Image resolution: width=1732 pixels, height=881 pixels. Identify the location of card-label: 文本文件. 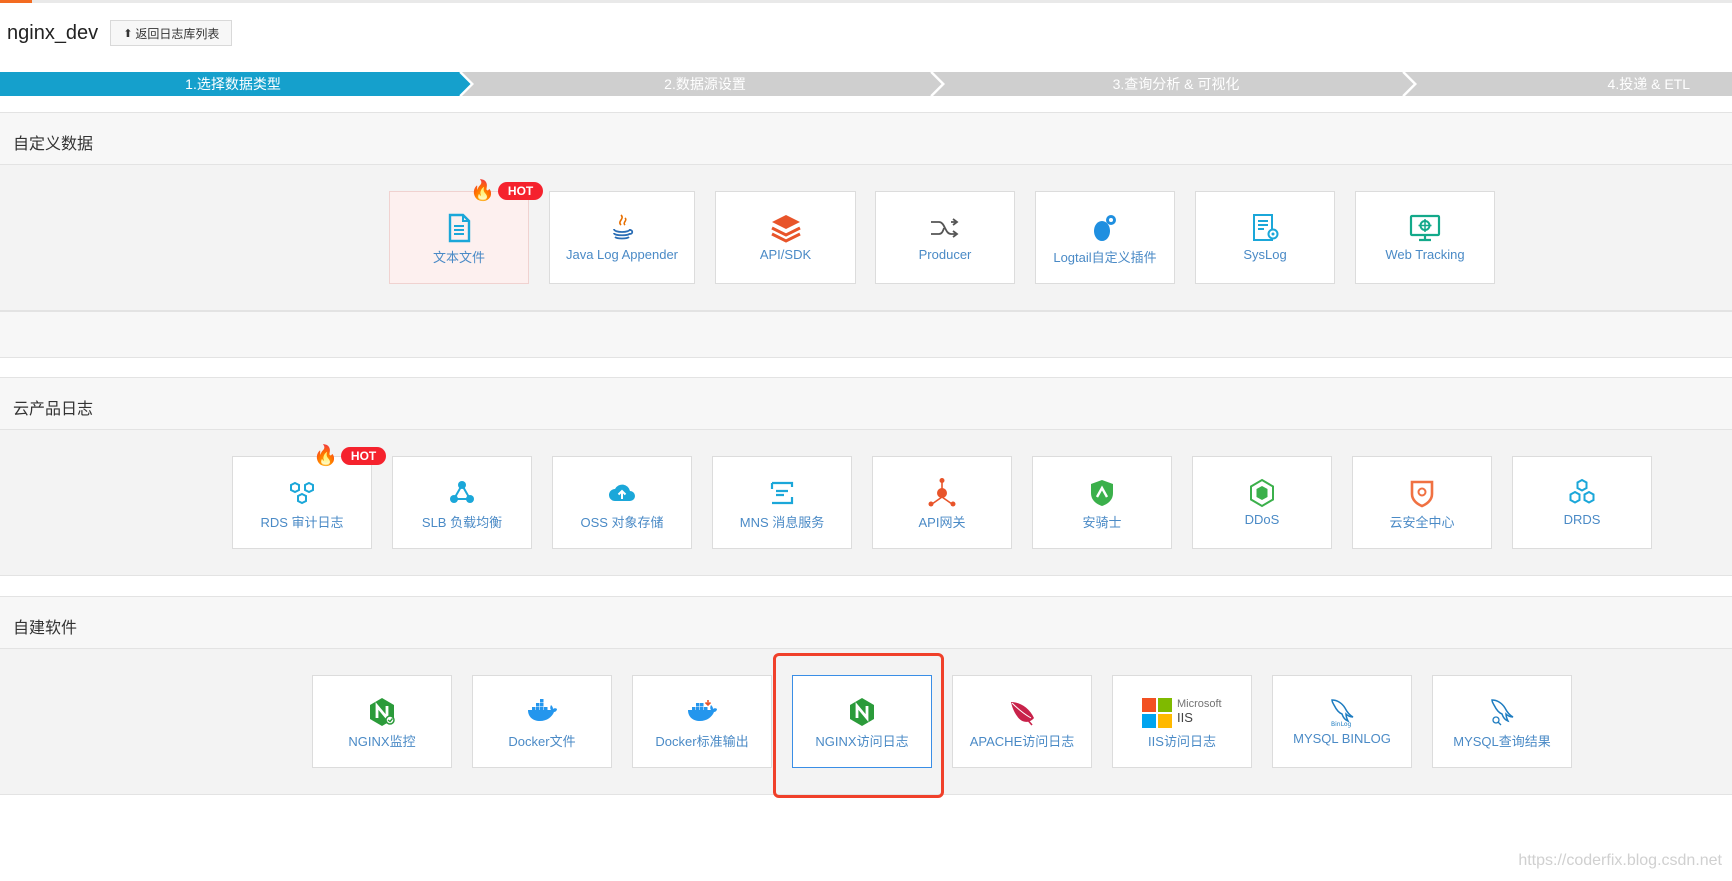
(458, 257).